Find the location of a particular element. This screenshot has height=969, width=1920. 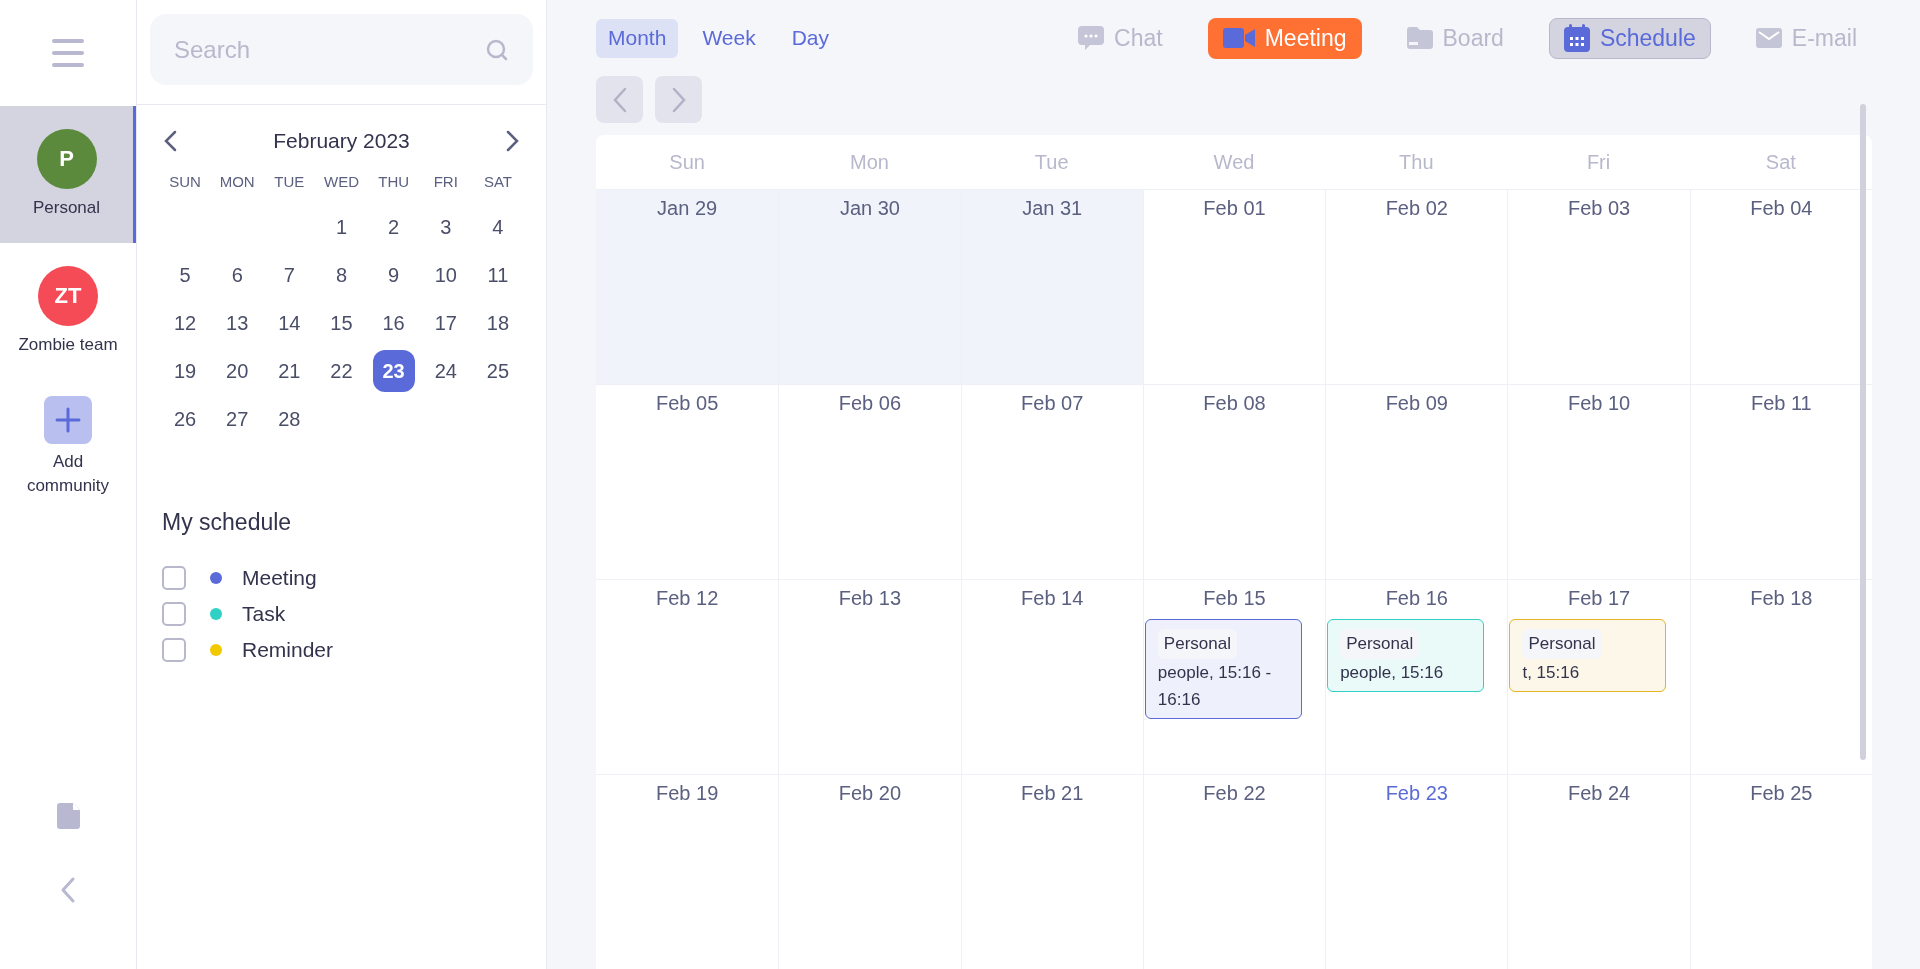

next-month-icon is located at coordinates (513, 140).